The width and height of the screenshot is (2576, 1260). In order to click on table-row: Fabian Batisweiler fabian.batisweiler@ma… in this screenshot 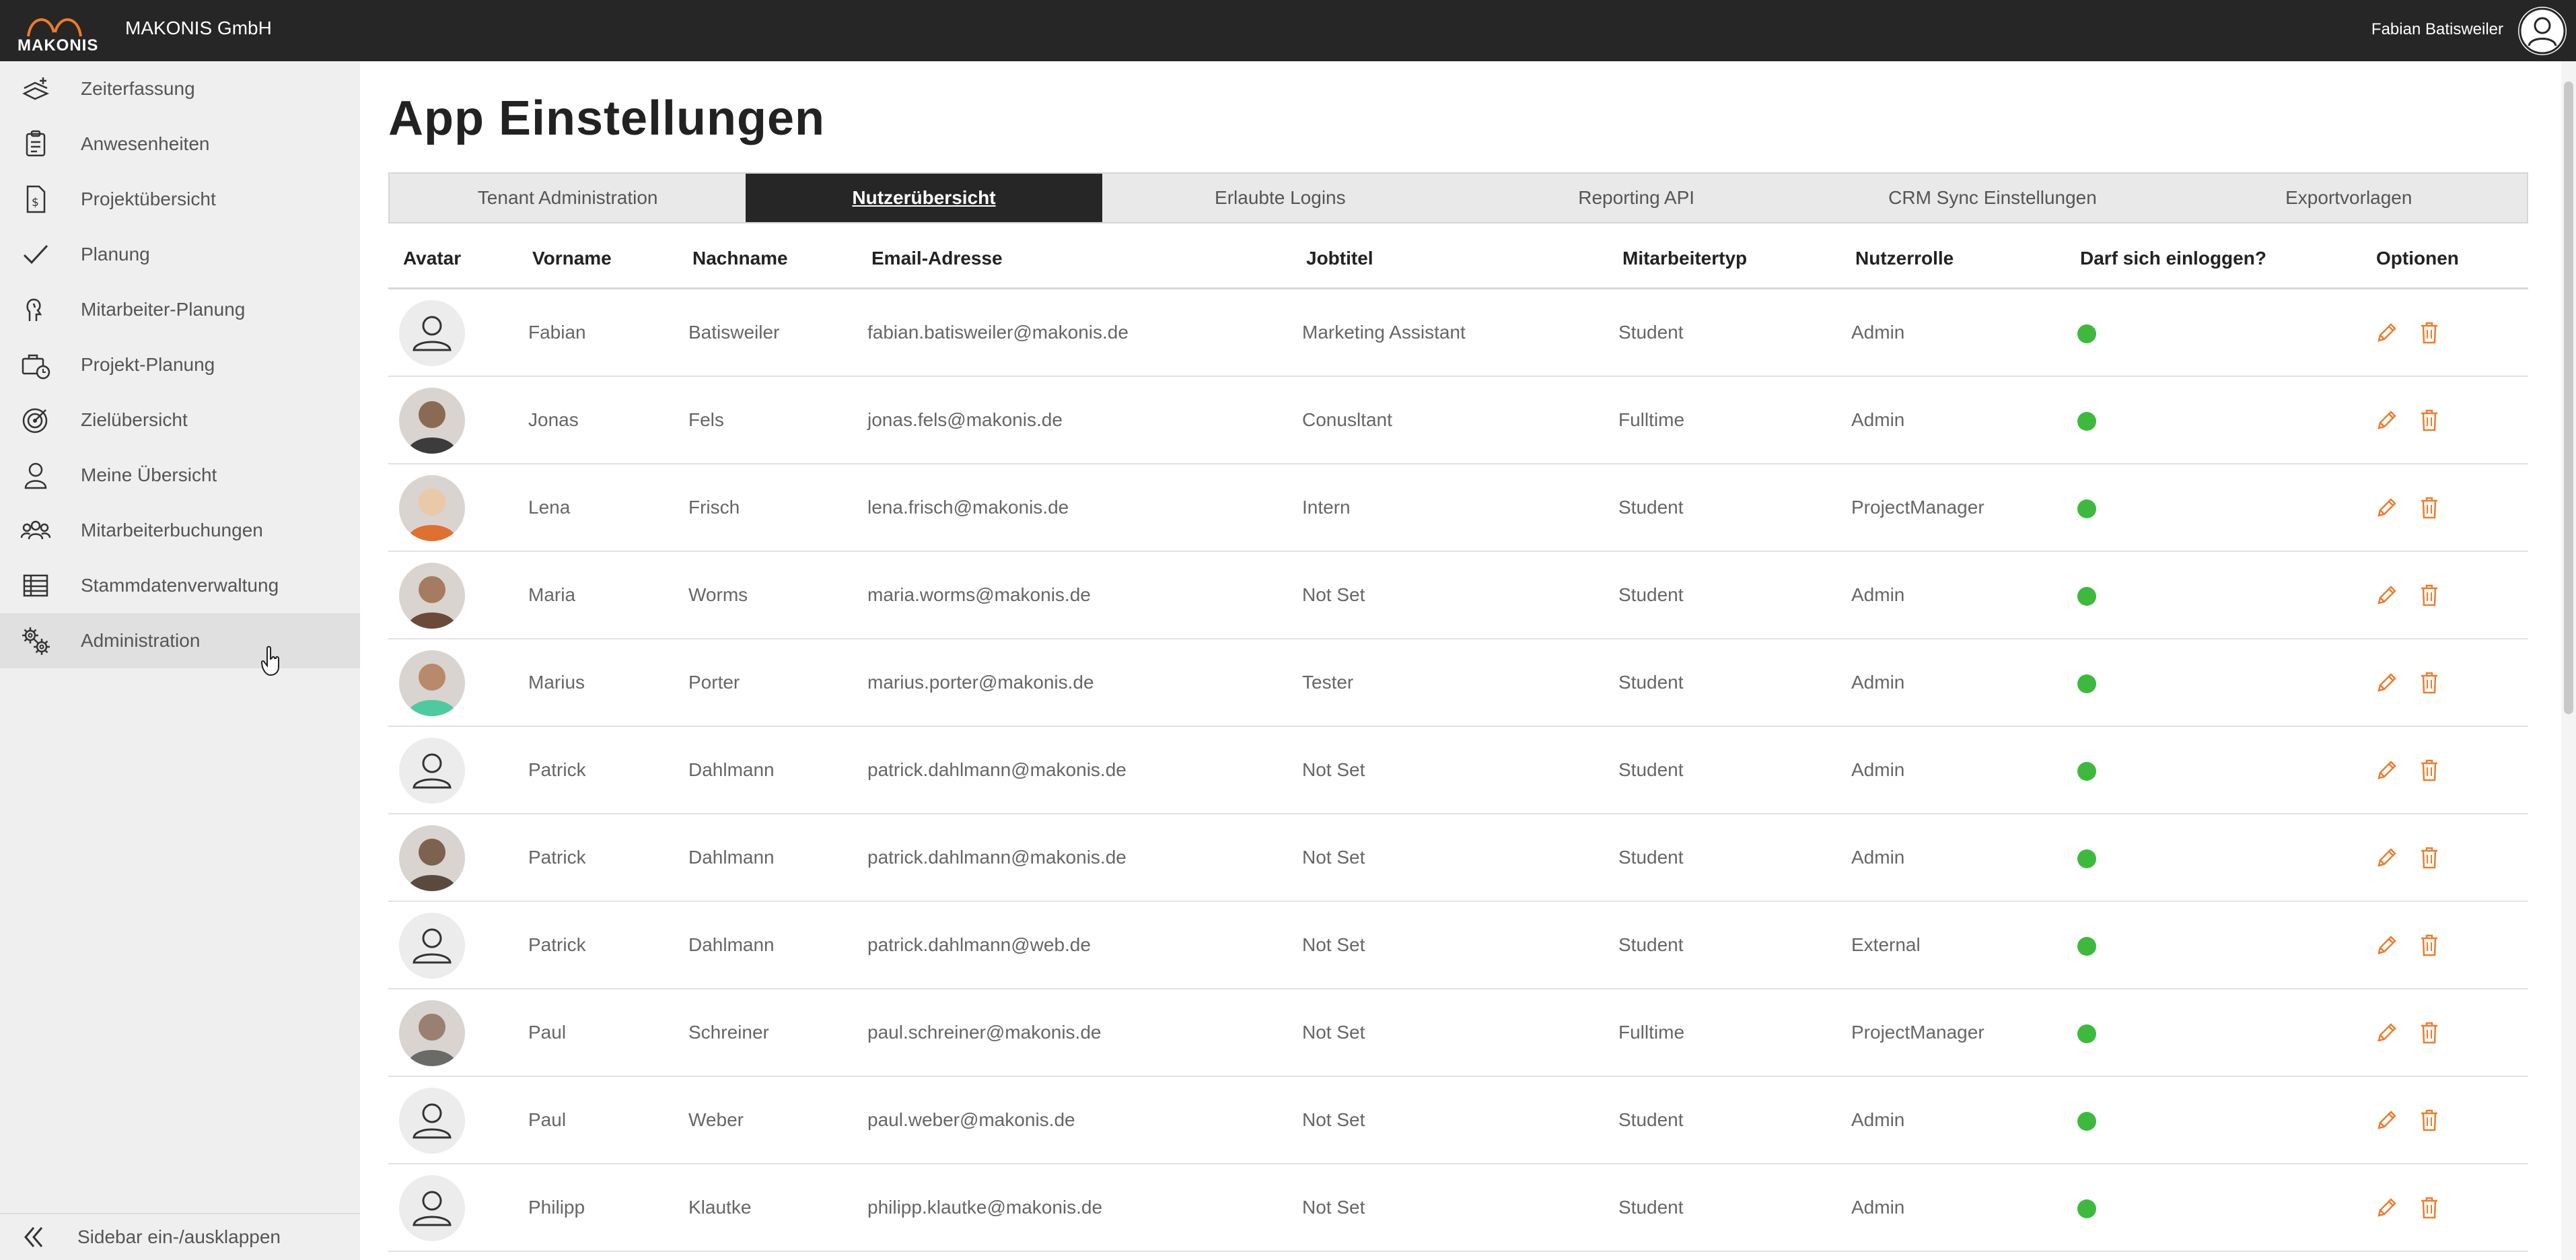, I will do `click(1458, 333)`.